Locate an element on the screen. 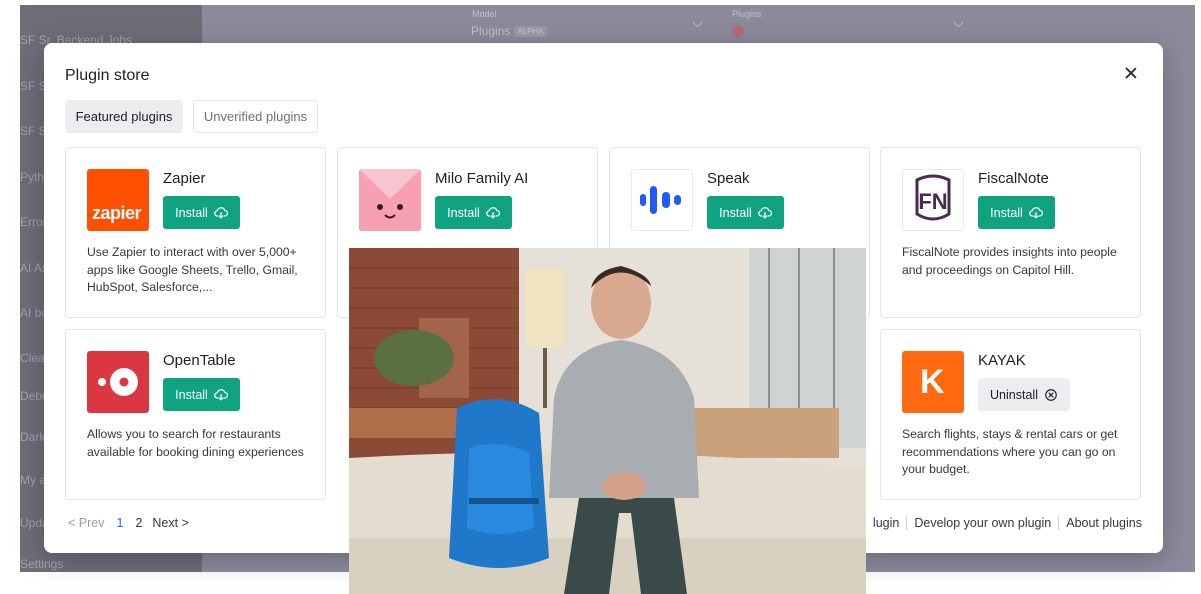 The width and height of the screenshot is (1201, 594). plugin-name: FiscalNote is located at coordinates (1013, 178).